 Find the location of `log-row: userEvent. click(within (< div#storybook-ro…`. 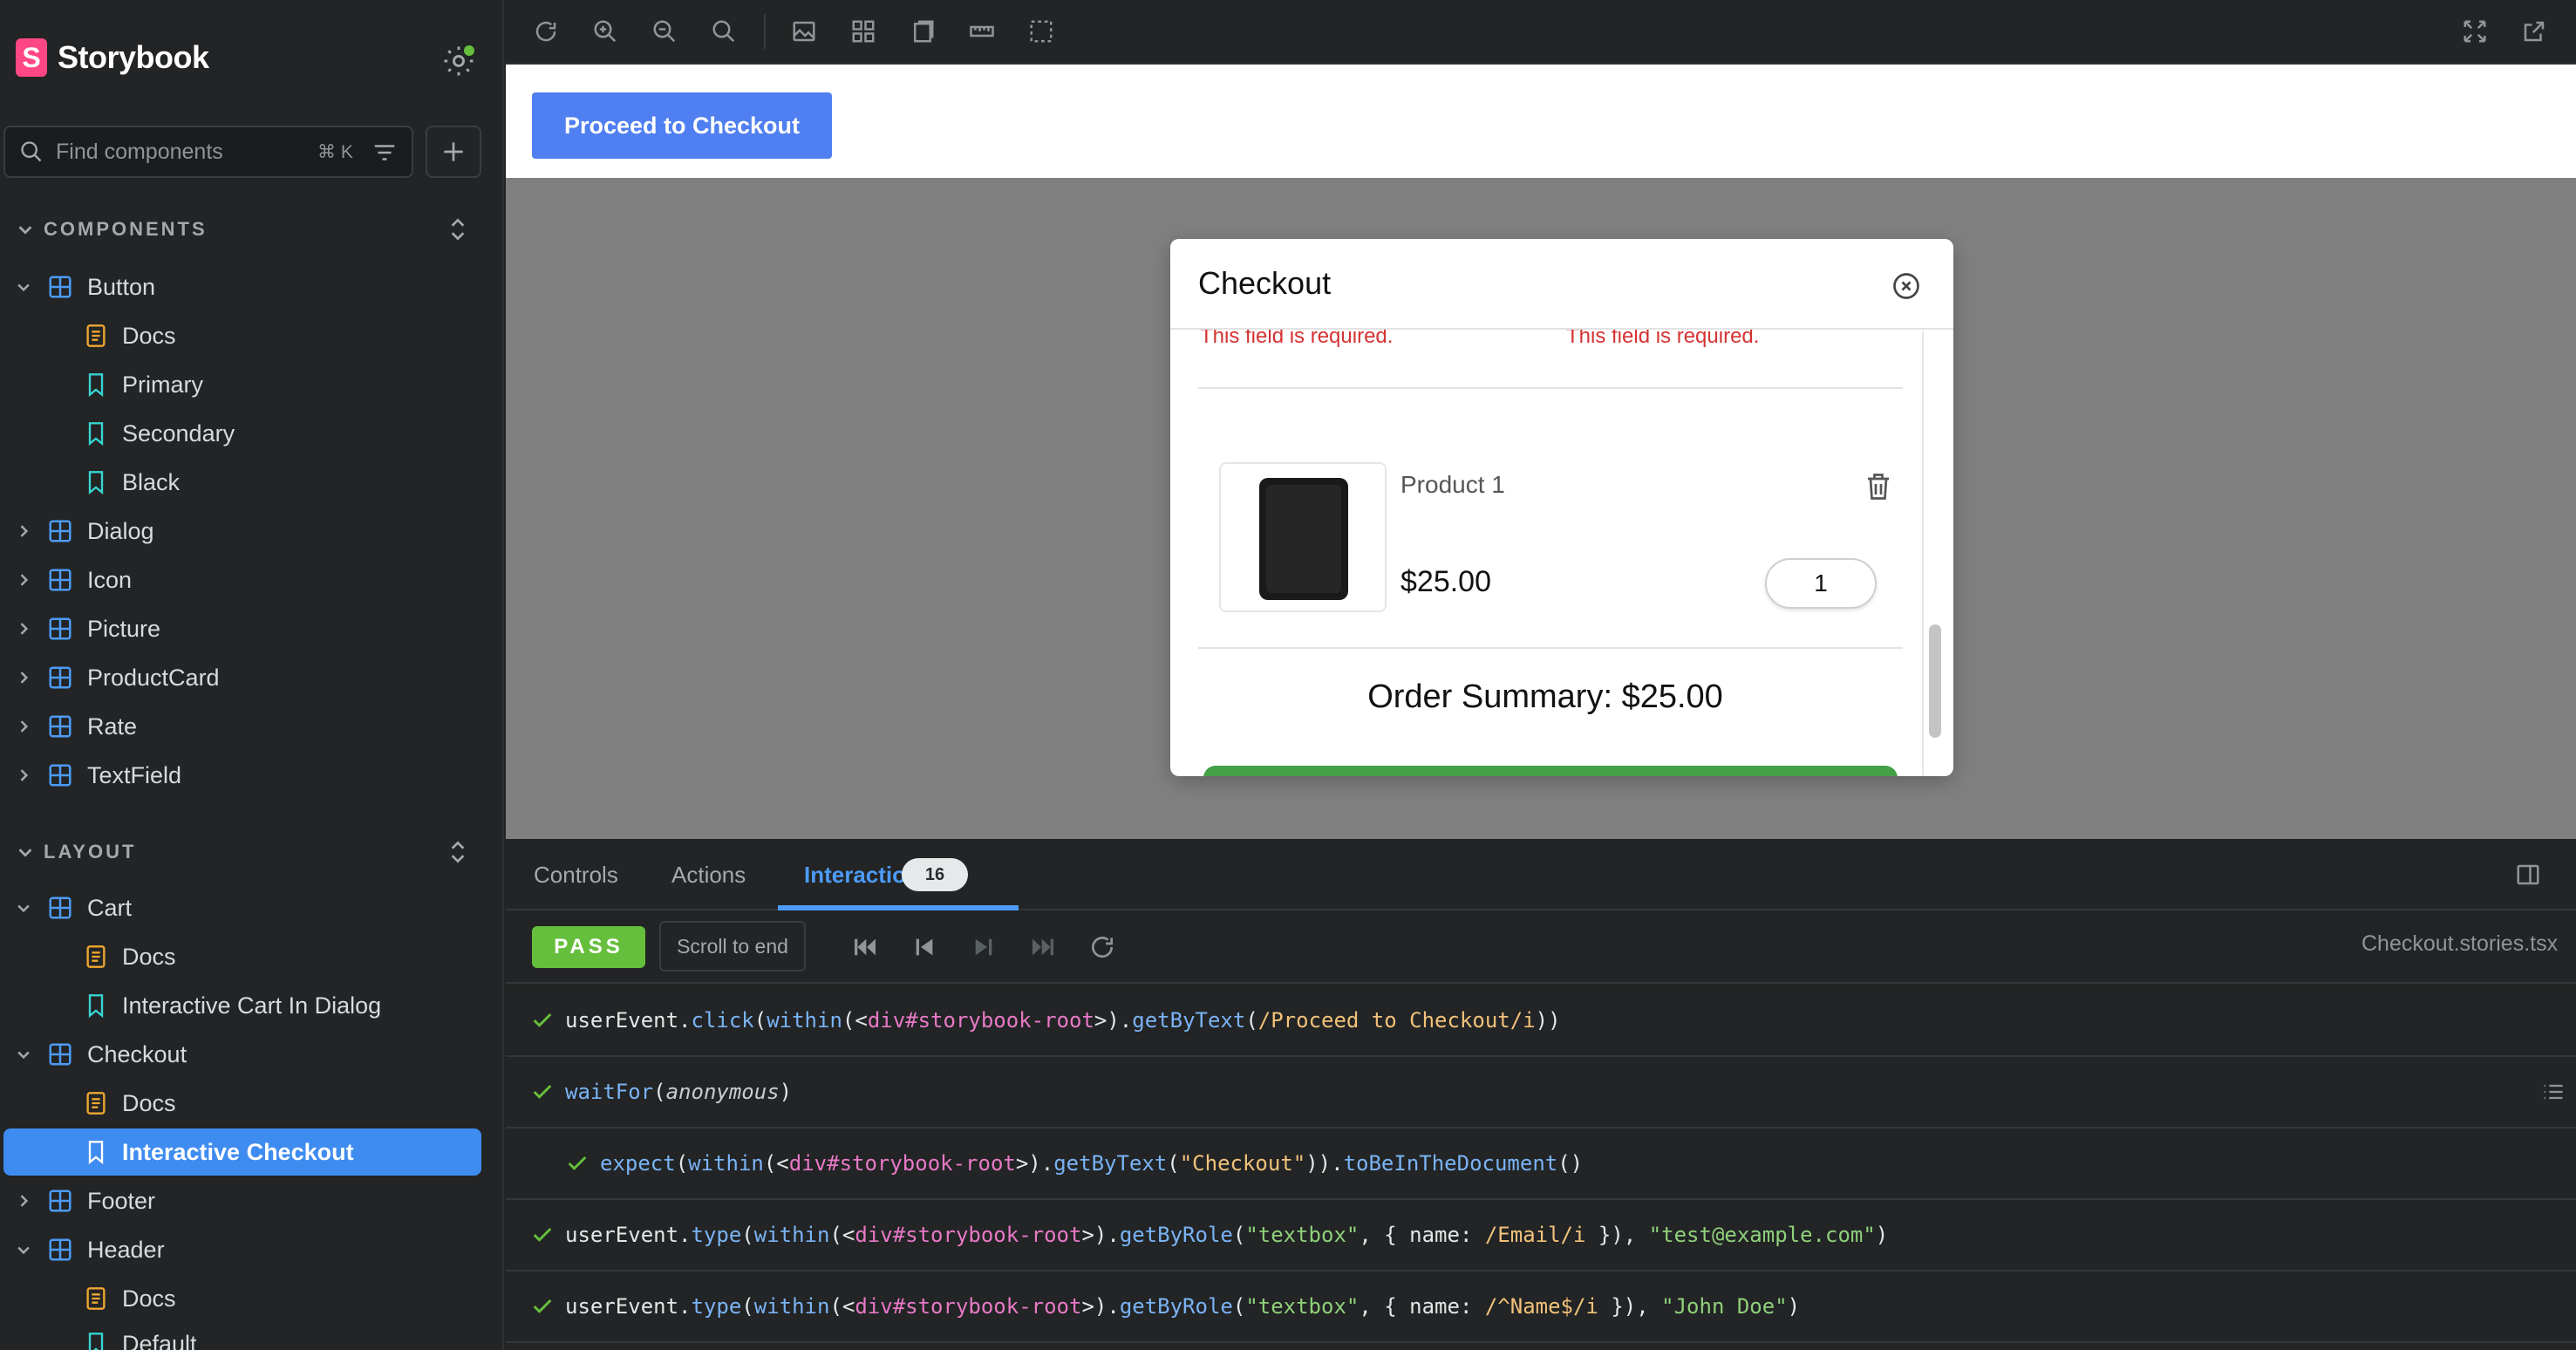

log-row: userEvent. click(within (< div#storybook-ro… is located at coordinates (1541, 1021).